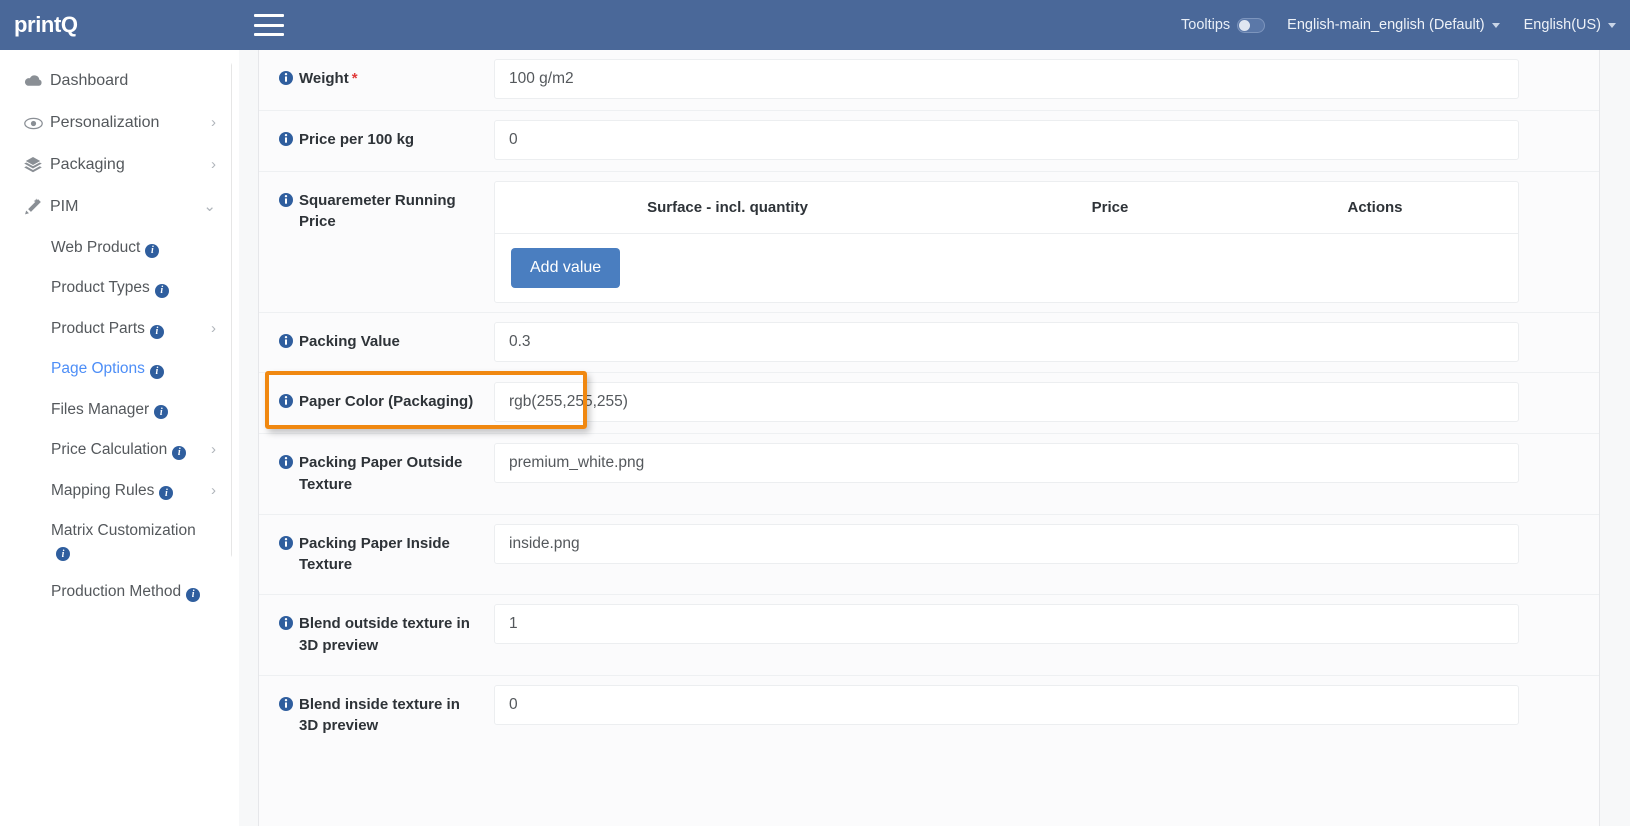 The height and width of the screenshot is (826, 1630). Describe the element at coordinates (1006, 543) in the screenshot. I see `inside-texture-input: inside.png` at that location.